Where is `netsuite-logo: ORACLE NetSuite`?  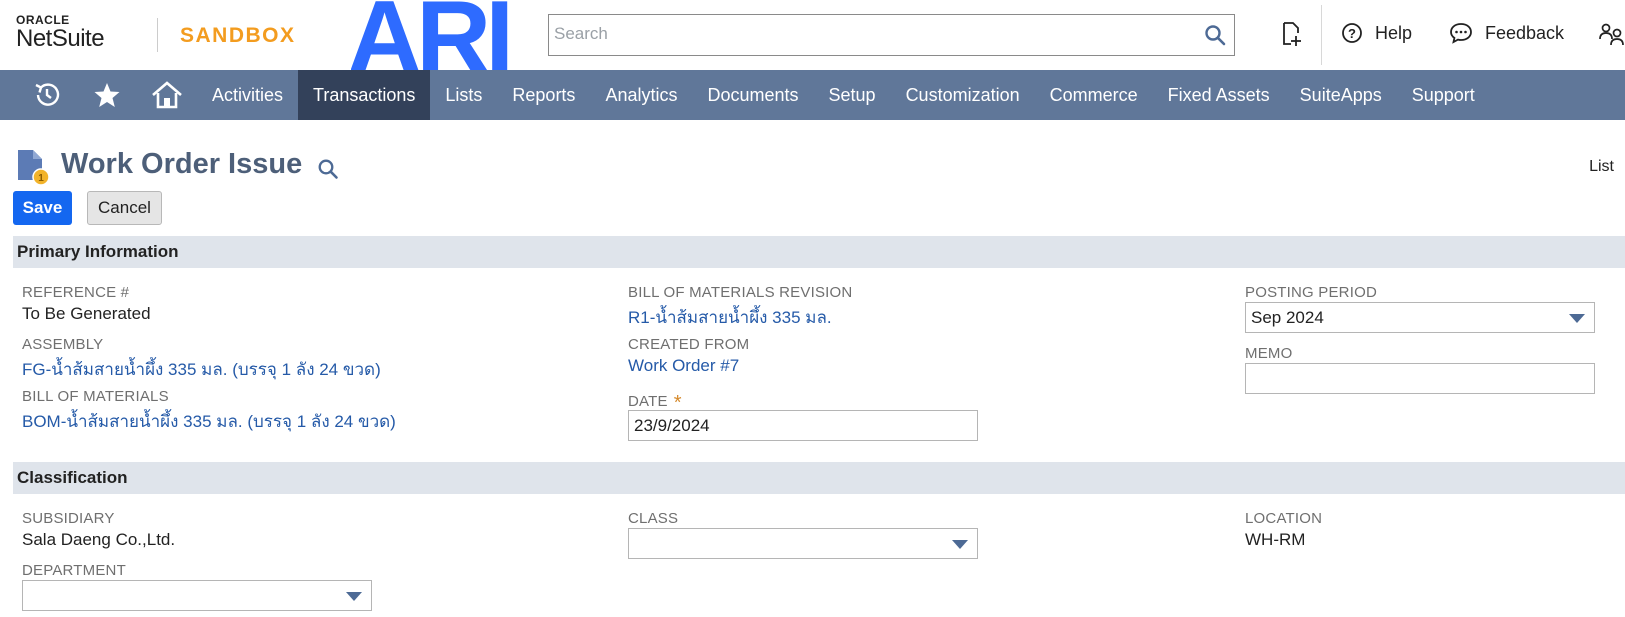 netsuite-logo: ORACLE NetSuite is located at coordinates (60, 33).